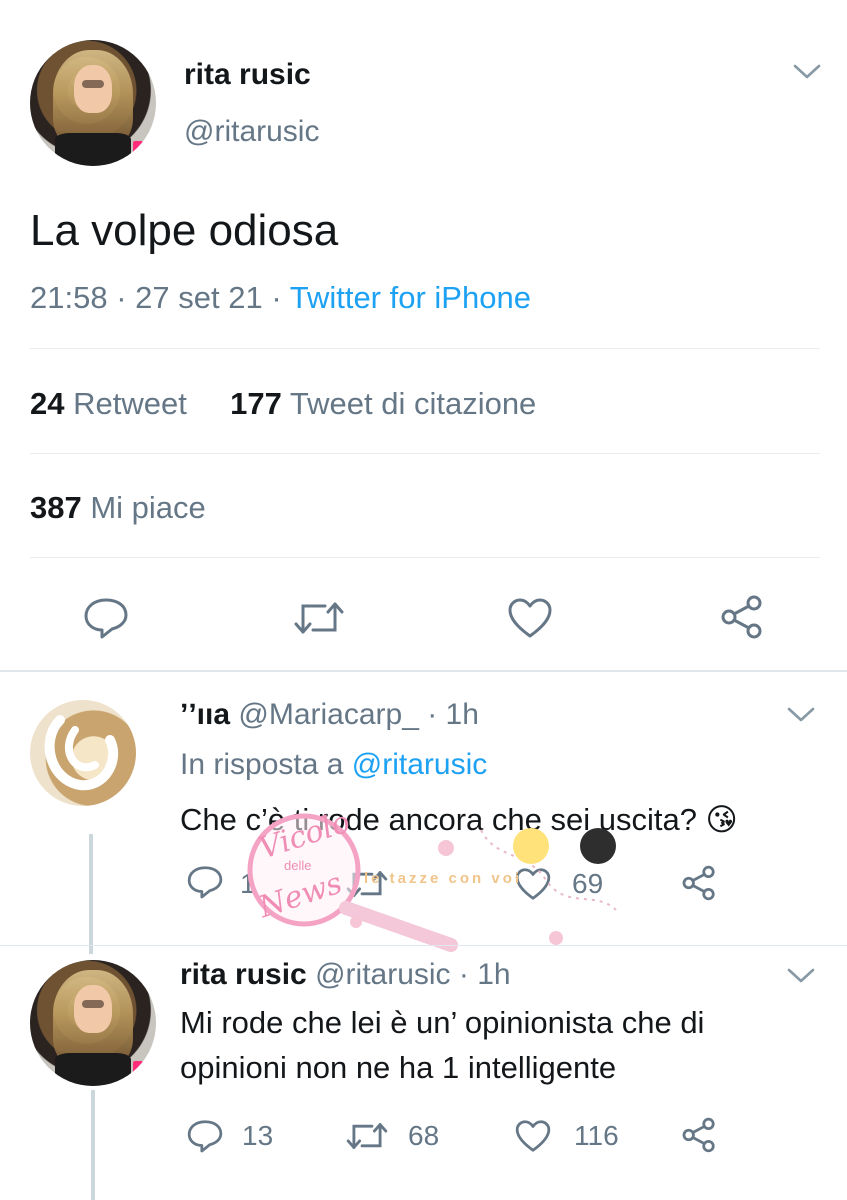 Image resolution: width=847 pixels, height=1200 pixels. Describe the element at coordinates (205, 714) in the screenshot. I see `reply-author-name: ʼʼııa` at that location.